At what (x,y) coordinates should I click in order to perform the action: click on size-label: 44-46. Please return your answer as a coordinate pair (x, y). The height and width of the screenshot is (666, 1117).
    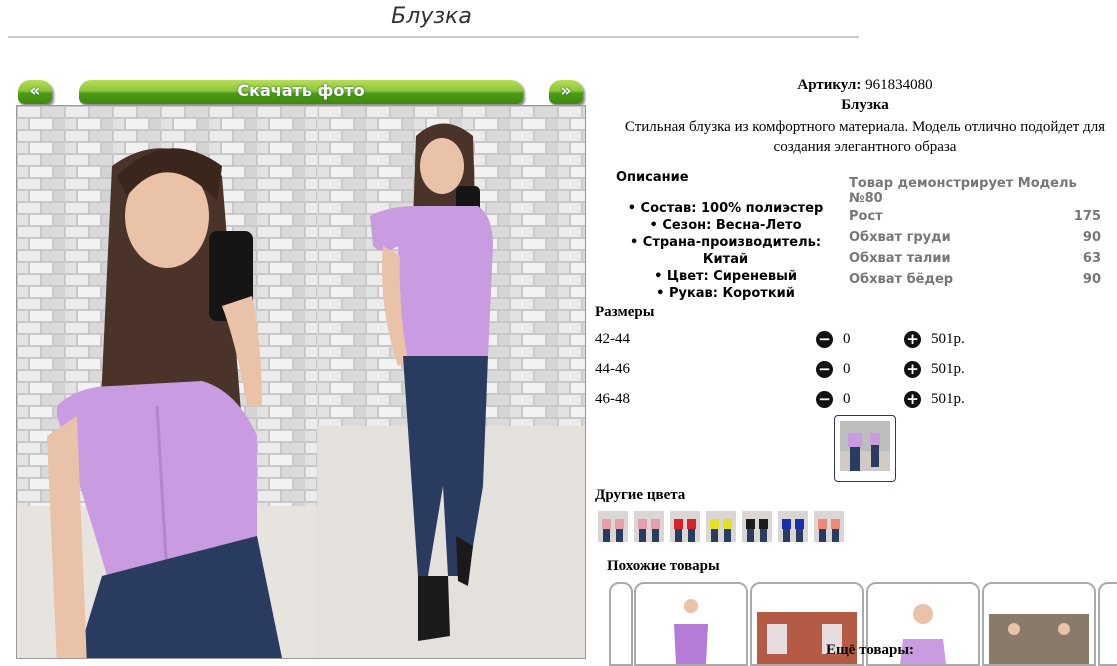
    Looking at the image, I should click on (612, 369).